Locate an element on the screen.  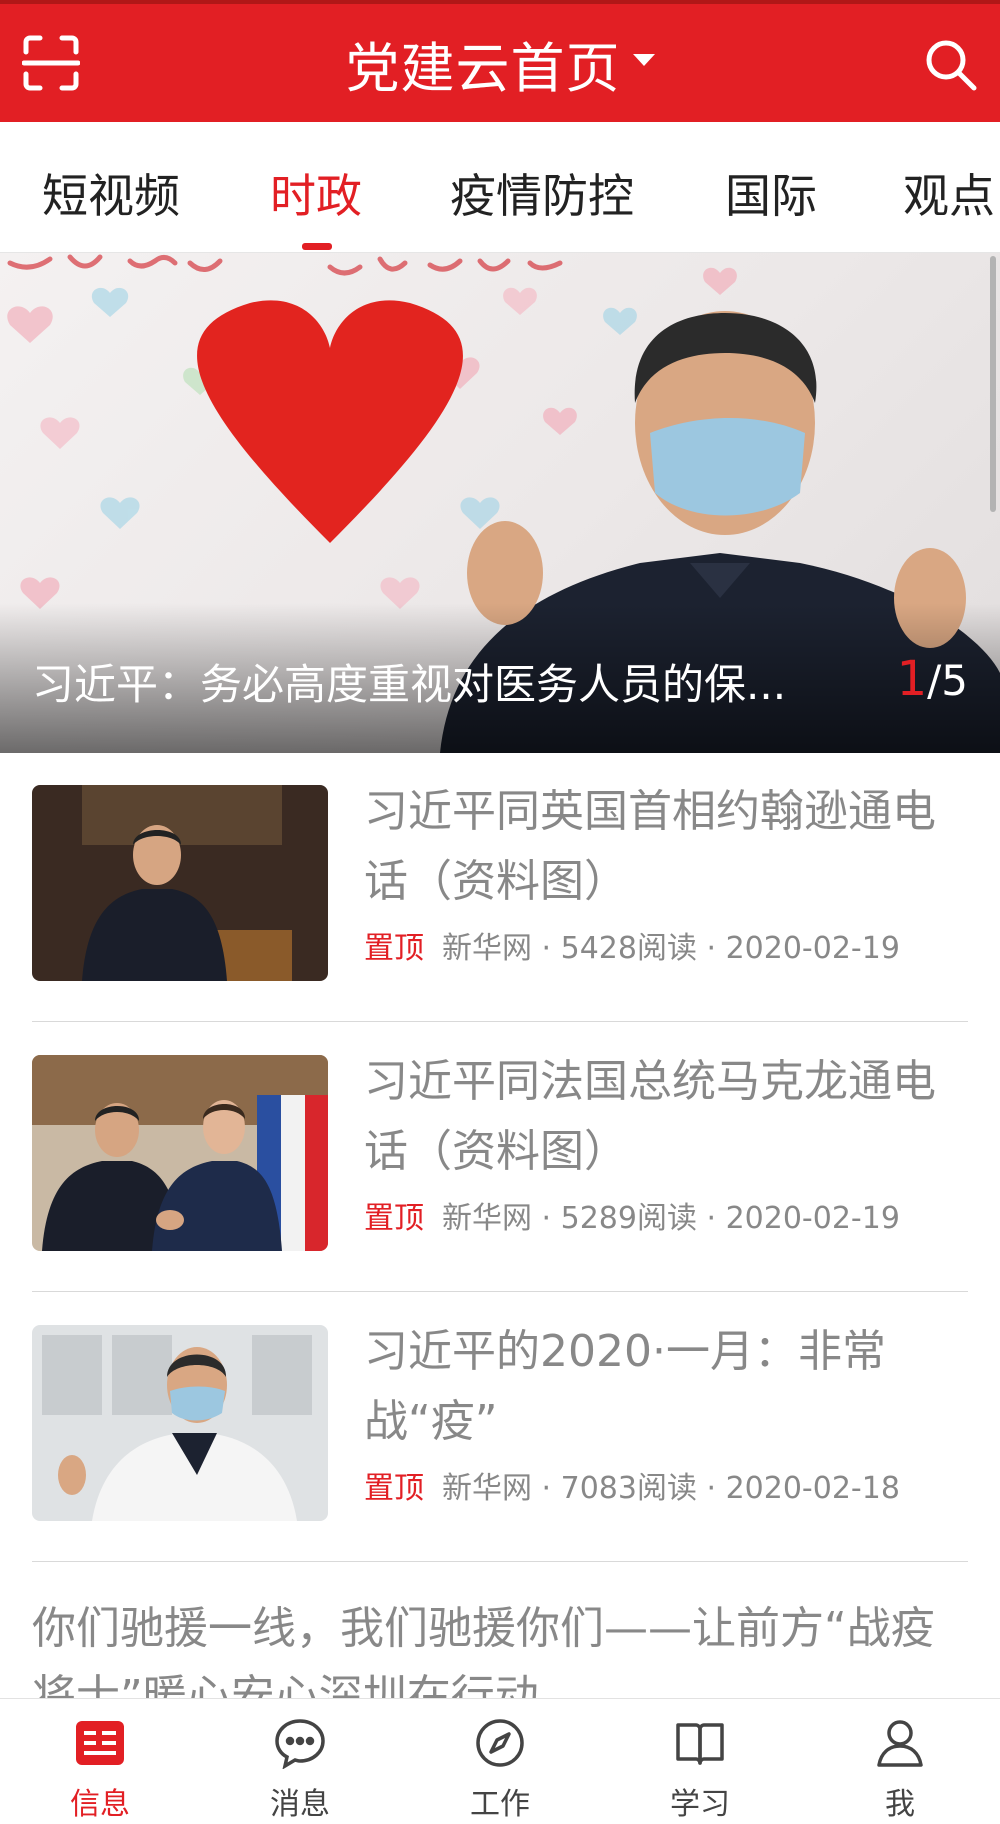
news-title: 习近平的2020·一月：非常战“疫” is located at coordinates (625, 1386).